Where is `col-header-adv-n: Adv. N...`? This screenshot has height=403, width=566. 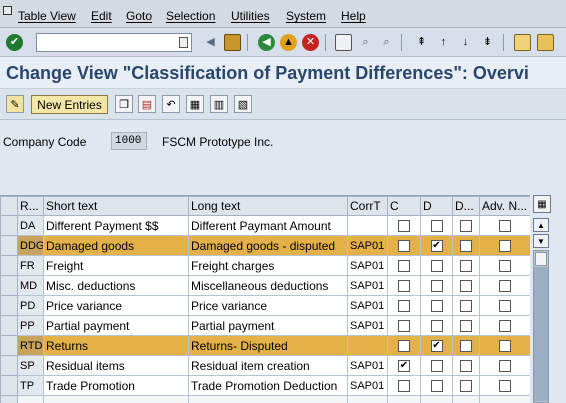
col-header-adv-n: Adv. N... is located at coordinates (504, 206).